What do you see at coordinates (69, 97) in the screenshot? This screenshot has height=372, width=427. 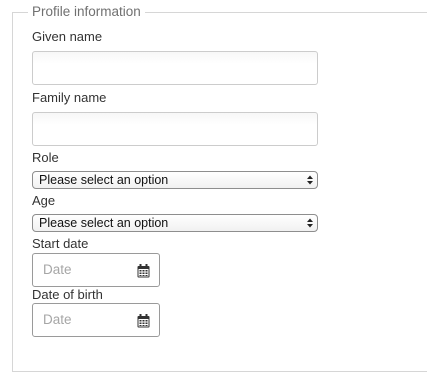 I see `family-name-label: Family name` at bounding box center [69, 97].